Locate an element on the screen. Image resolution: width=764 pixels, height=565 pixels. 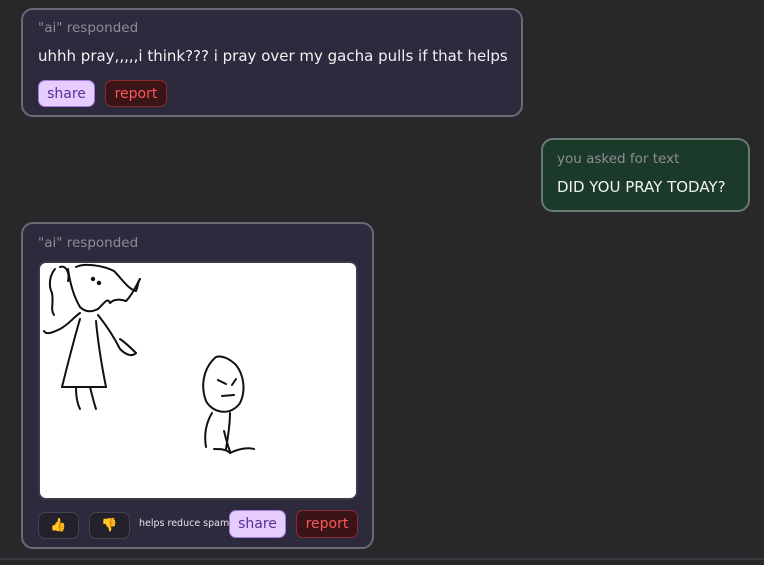
divider is located at coordinates (382, 559).